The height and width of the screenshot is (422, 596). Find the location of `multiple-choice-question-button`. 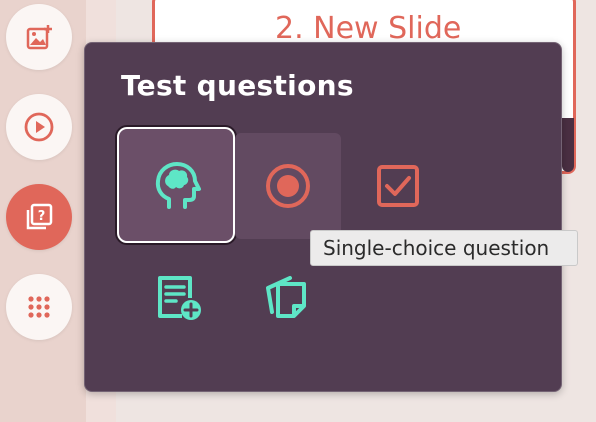

multiple-choice-question-button is located at coordinates (398, 186).